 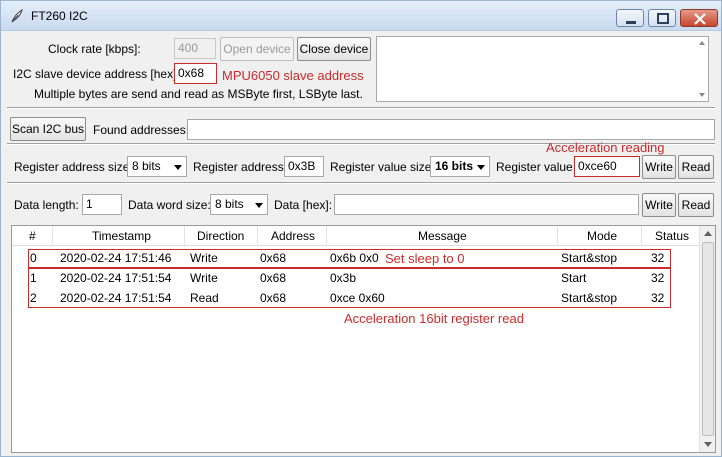 What do you see at coordinates (425, 258) in the screenshot?
I see `set-sleep-annotation: Set sleep to 0` at bounding box center [425, 258].